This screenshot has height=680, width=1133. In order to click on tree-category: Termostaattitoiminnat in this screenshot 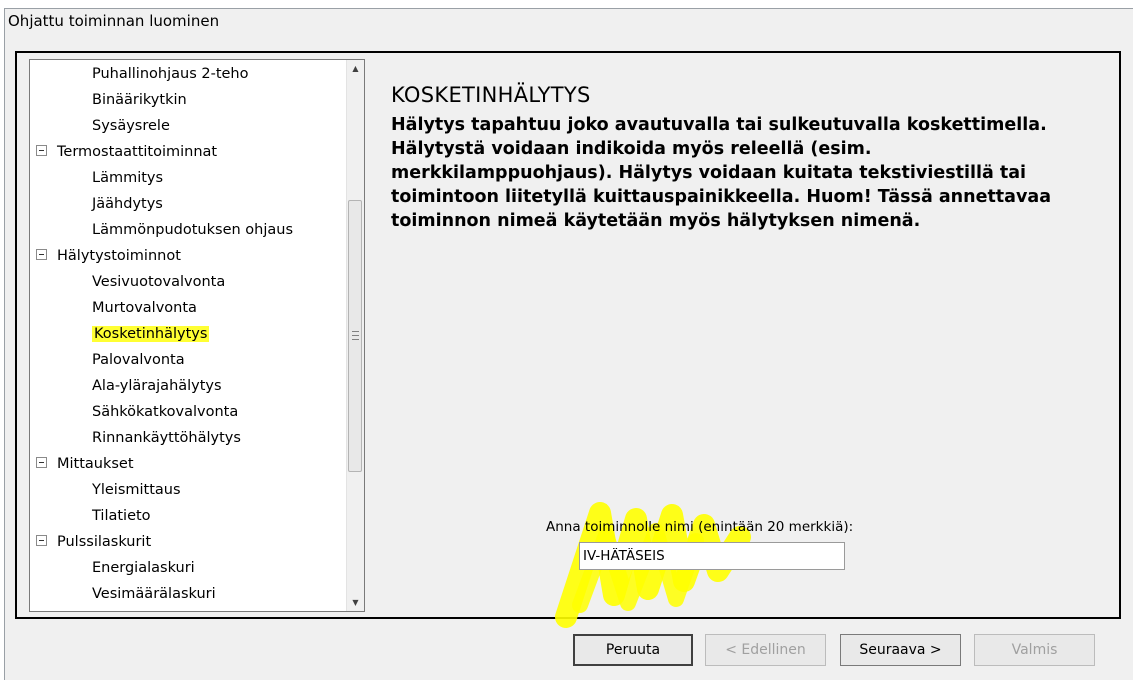, I will do `click(126, 152)`.